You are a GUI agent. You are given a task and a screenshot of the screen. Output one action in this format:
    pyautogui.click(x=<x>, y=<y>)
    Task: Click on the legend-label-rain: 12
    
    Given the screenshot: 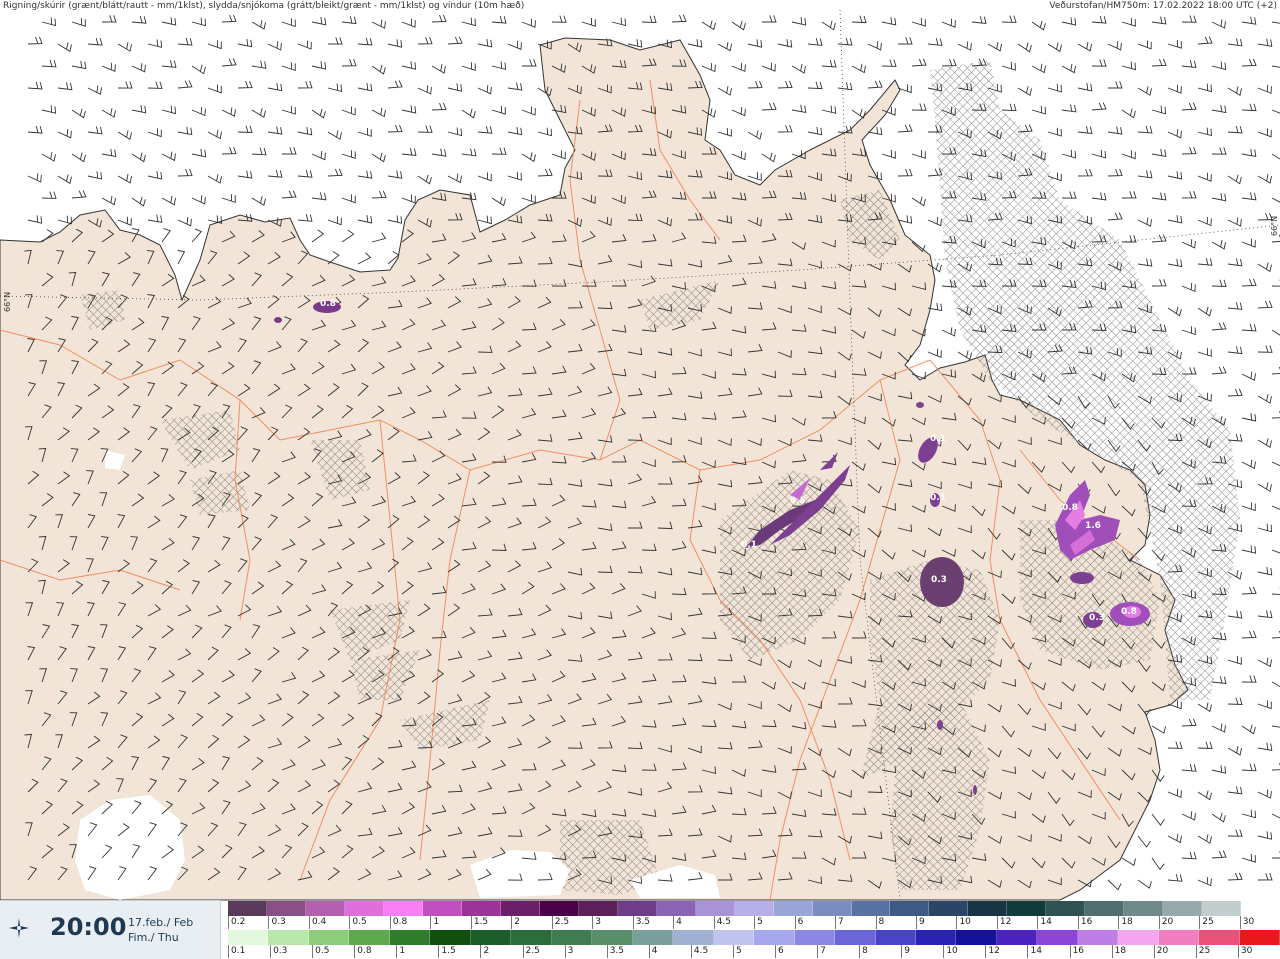 What is the action you would take?
    pyautogui.click(x=1006, y=951)
    